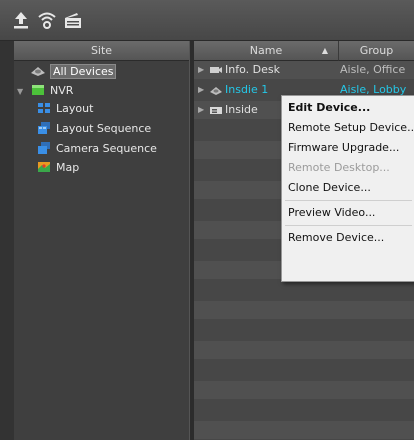 The image size is (414, 440). What do you see at coordinates (68, 167) in the screenshot?
I see `tree-item-label: Map` at bounding box center [68, 167].